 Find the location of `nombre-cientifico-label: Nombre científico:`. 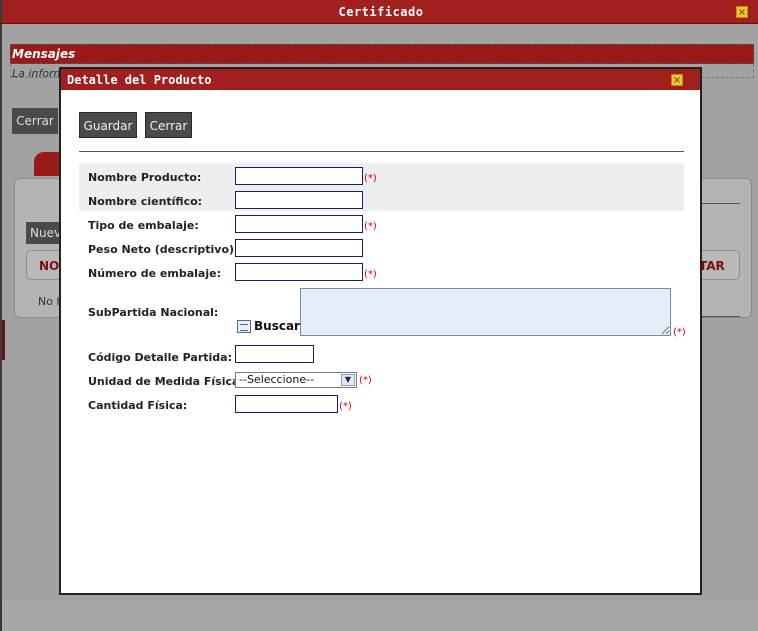

nombre-cientifico-label: Nombre científico: is located at coordinates (145, 201).